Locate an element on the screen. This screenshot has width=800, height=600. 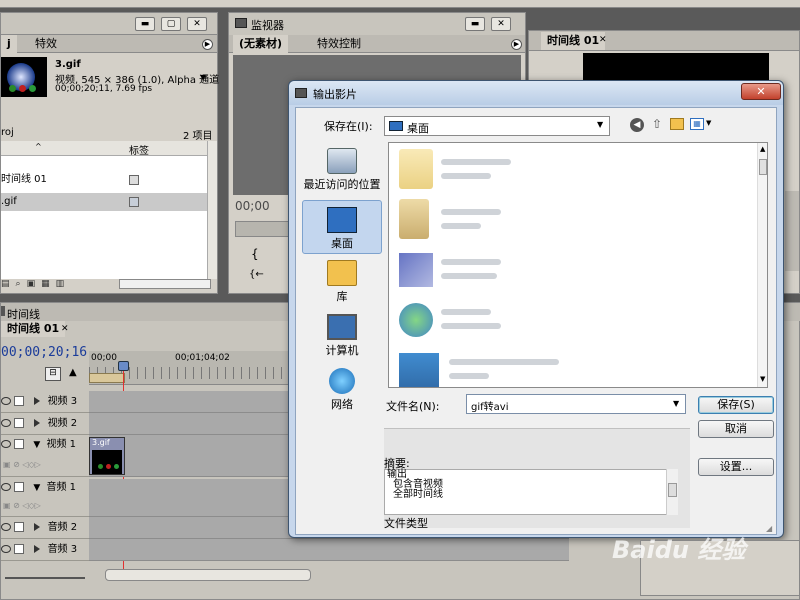
list-view-icon: ▤ is located at coordinates (8, 284).